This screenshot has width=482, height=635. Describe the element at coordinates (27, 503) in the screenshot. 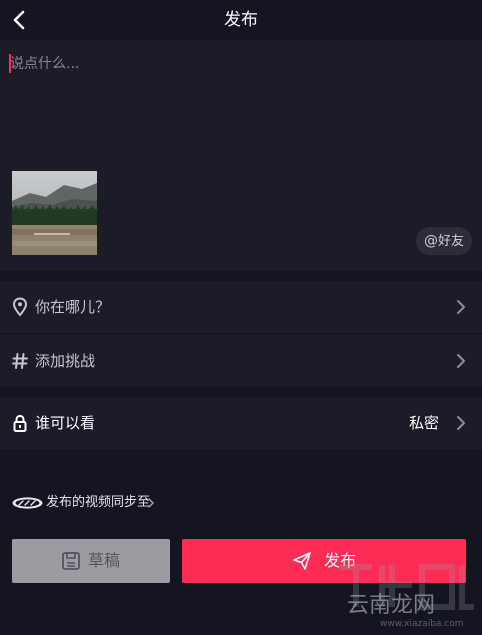

I see `sync-platform-logo-icon` at that location.